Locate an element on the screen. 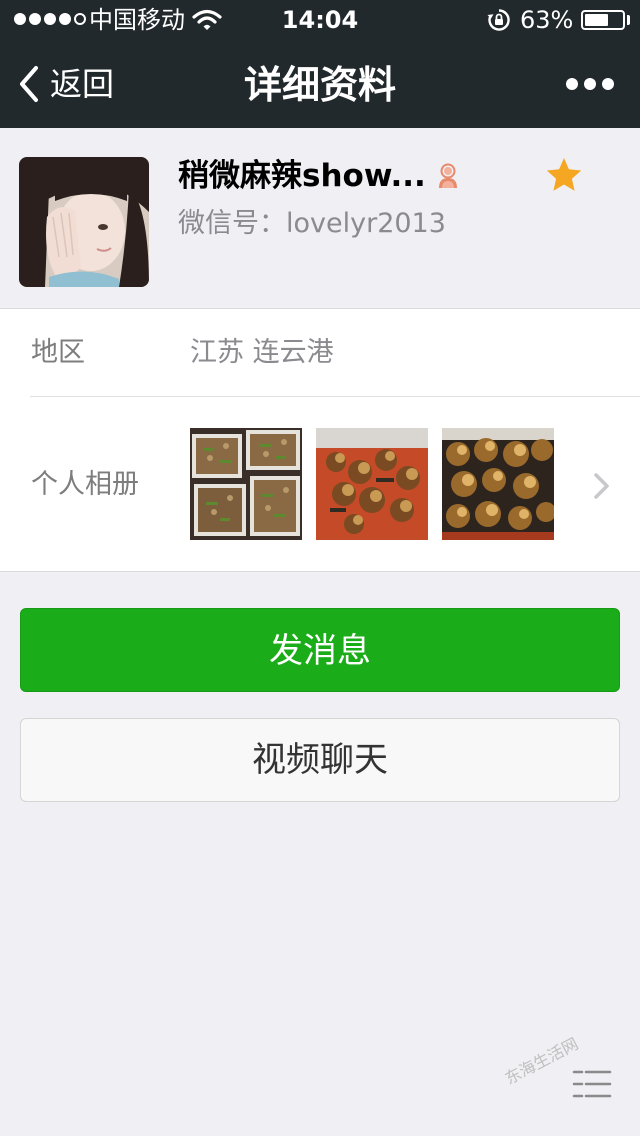  wechat-id: 微信号：lovelyr2013 is located at coordinates (312, 223).